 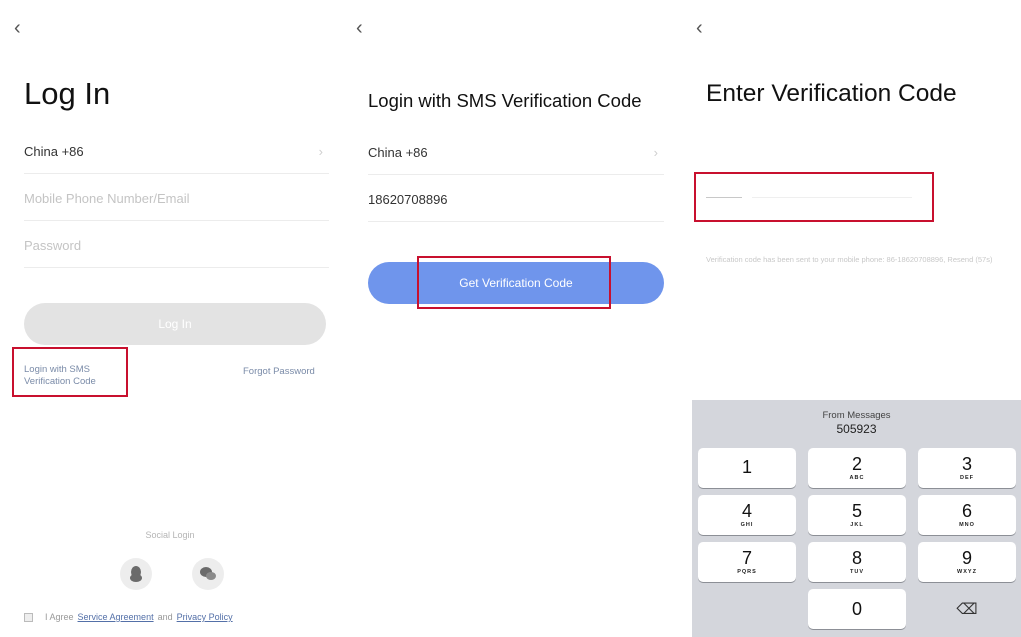 I want to click on key-letters: DEF, so click(x=967, y=478).